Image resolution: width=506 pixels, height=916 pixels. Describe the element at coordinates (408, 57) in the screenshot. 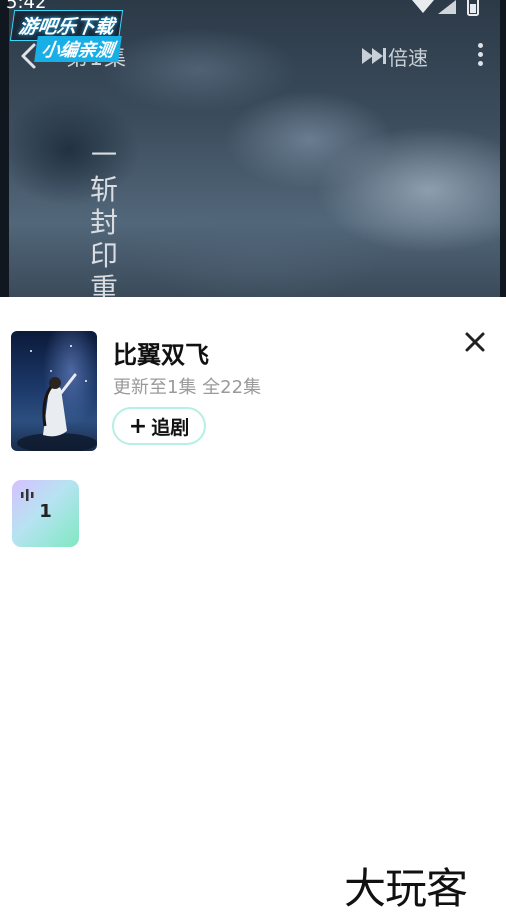

I see `speed-label: 倍速` at that location.